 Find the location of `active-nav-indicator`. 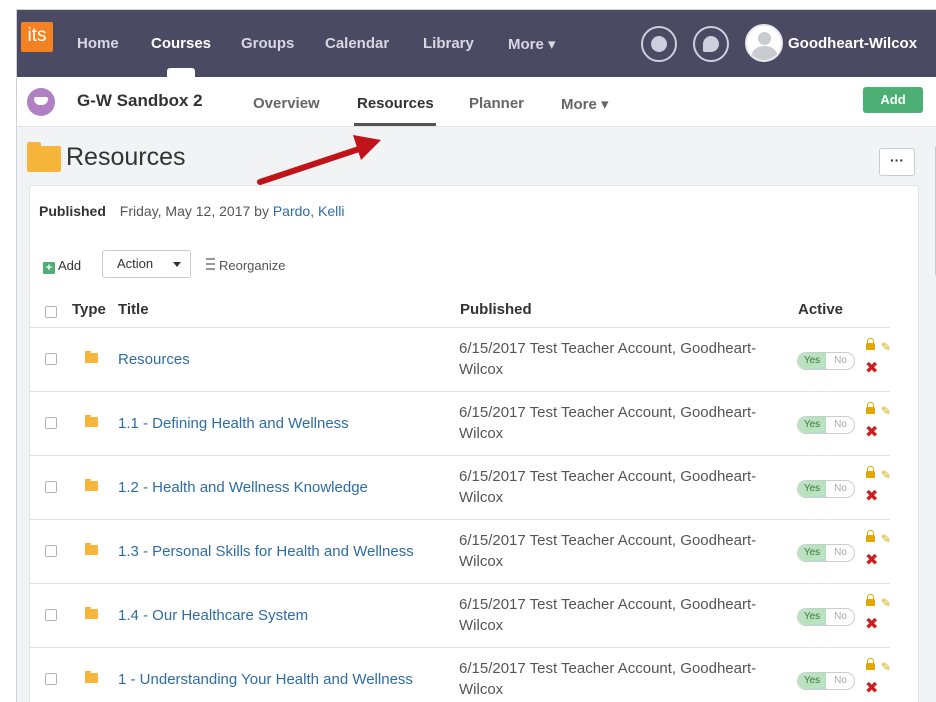

active-nav-indicator is located at coordinates (181, 72).